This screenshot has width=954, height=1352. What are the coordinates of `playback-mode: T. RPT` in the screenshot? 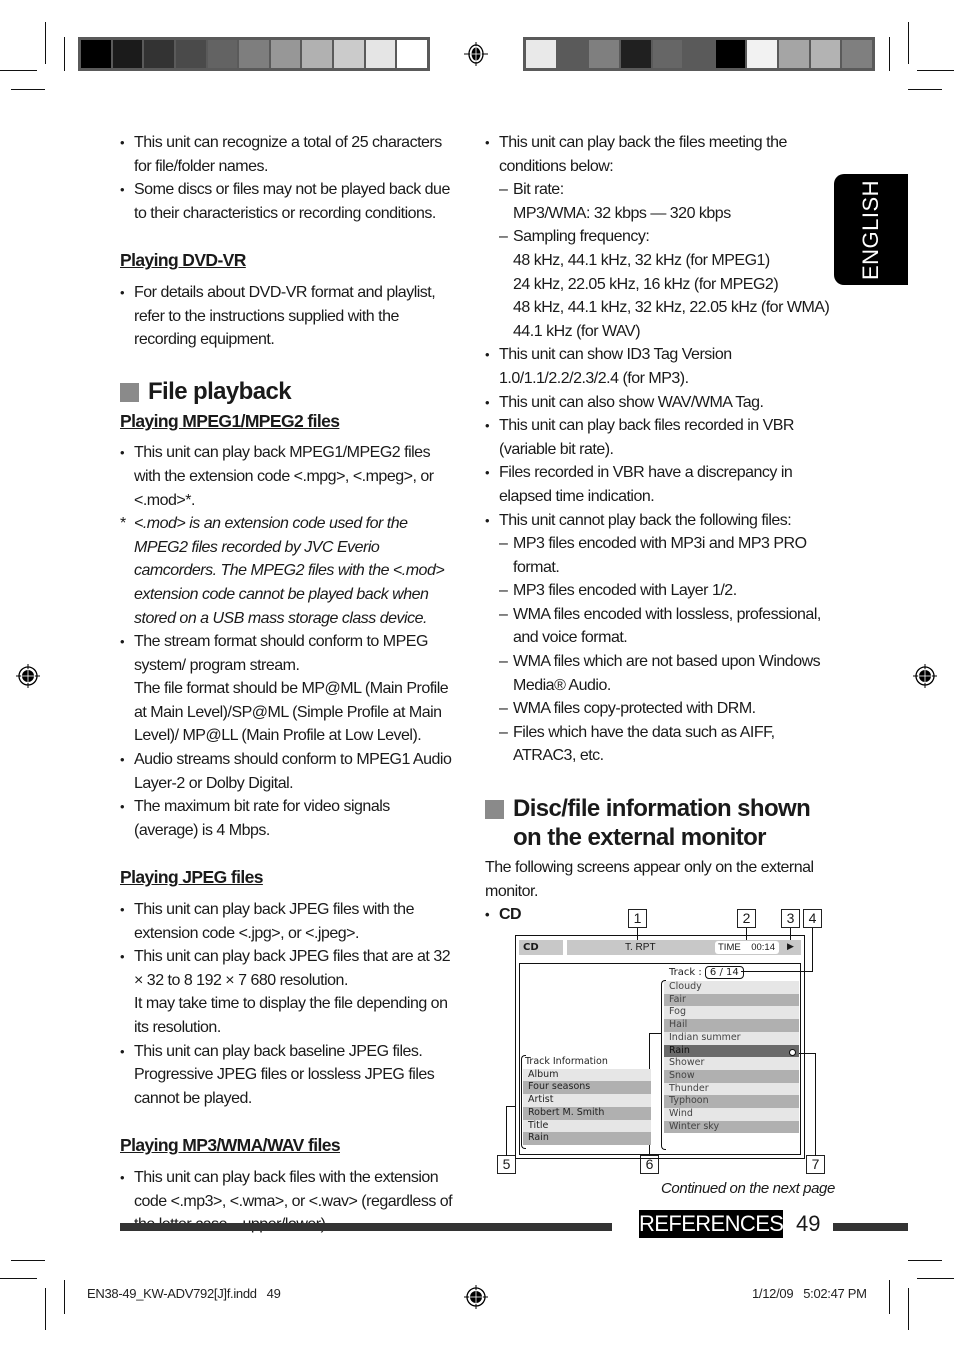 It's located at (640, 947).